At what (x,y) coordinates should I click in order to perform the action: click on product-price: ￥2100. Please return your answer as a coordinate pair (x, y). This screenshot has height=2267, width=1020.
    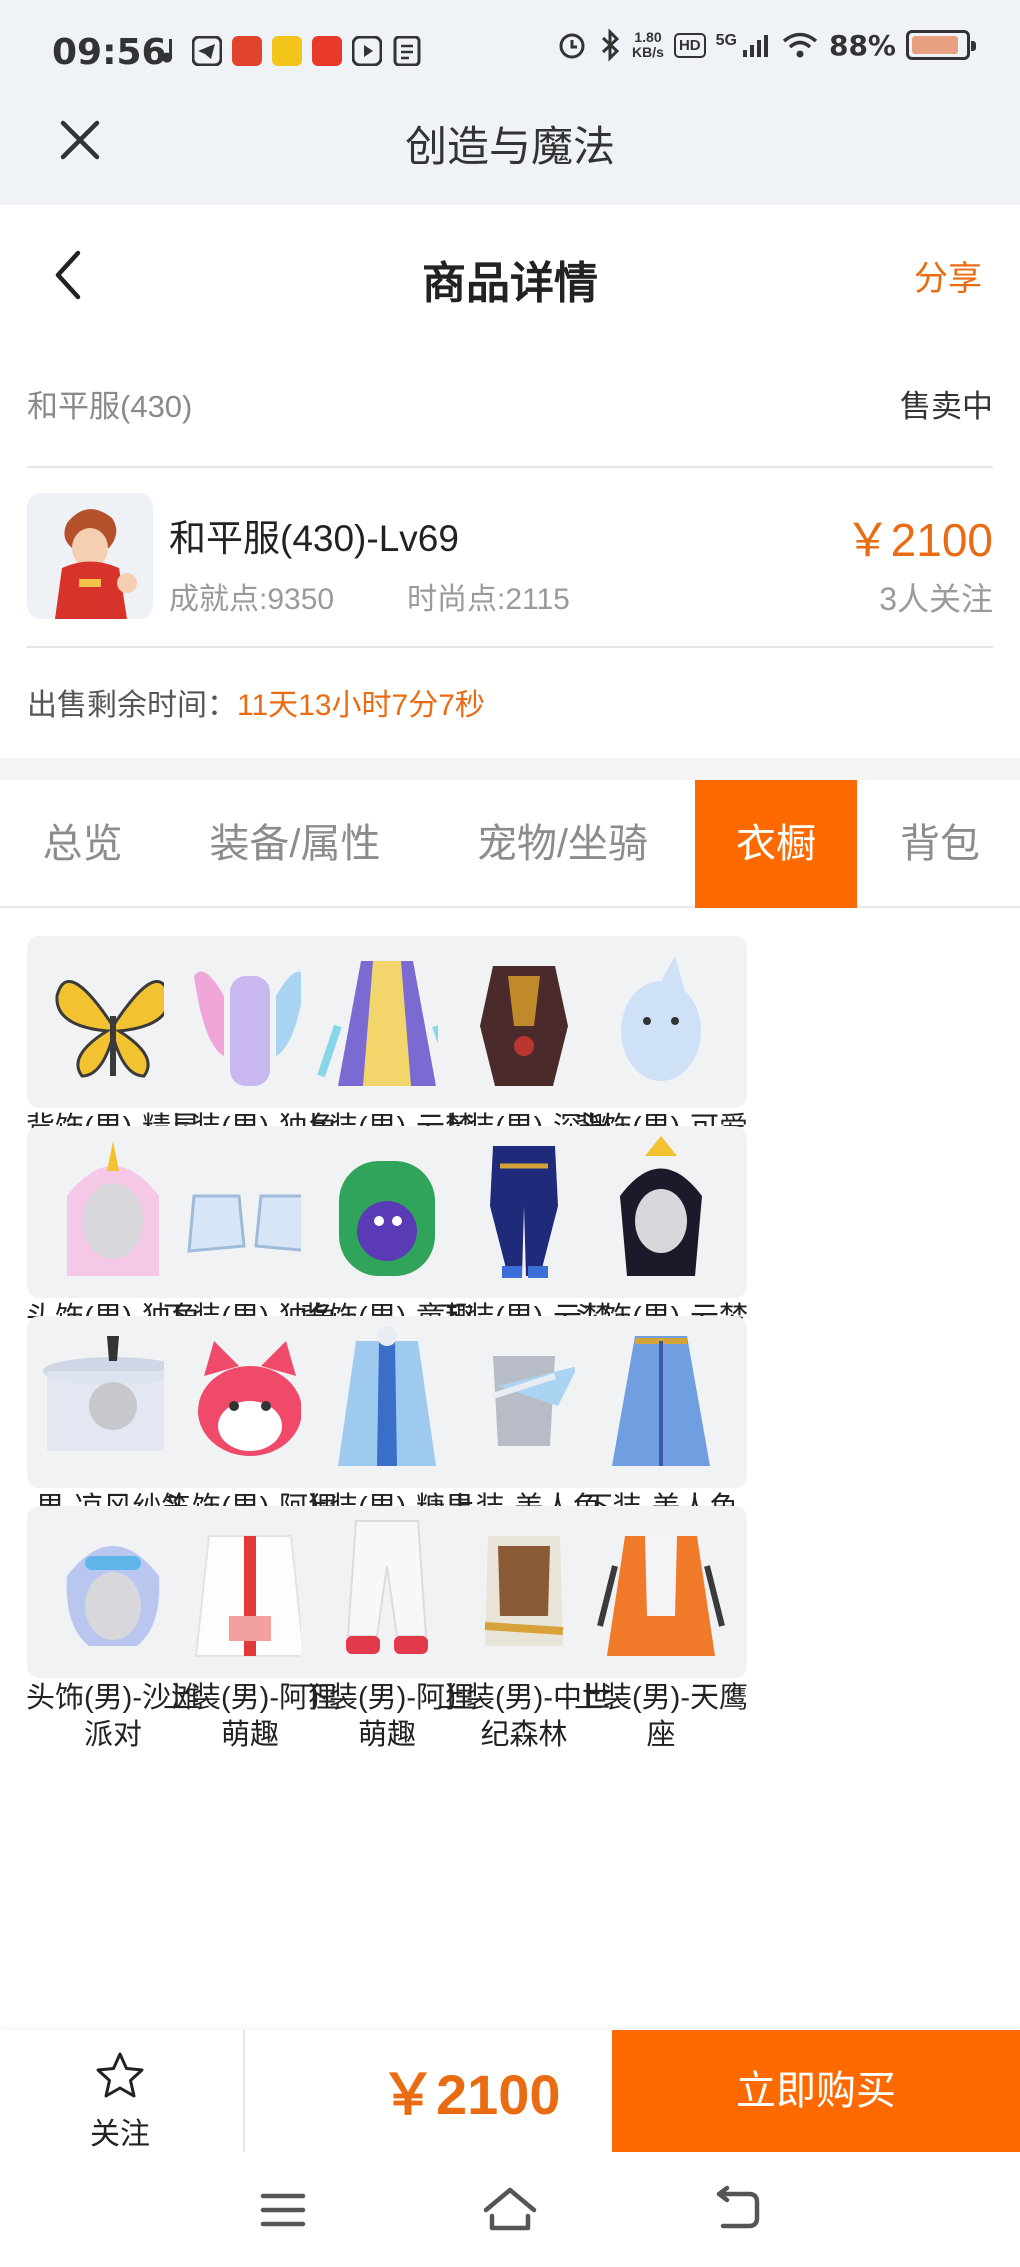
    Looking at the image, I should click on (918, 540).